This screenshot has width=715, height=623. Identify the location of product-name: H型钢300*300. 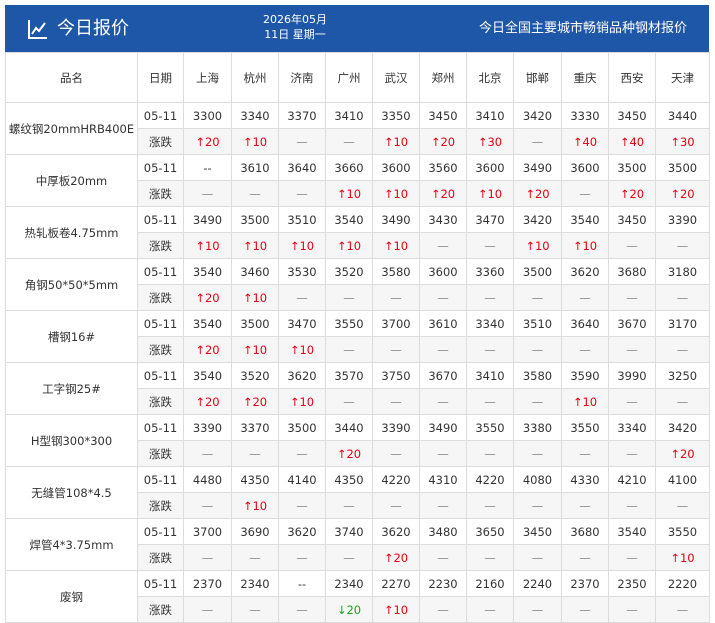
(71, 440).